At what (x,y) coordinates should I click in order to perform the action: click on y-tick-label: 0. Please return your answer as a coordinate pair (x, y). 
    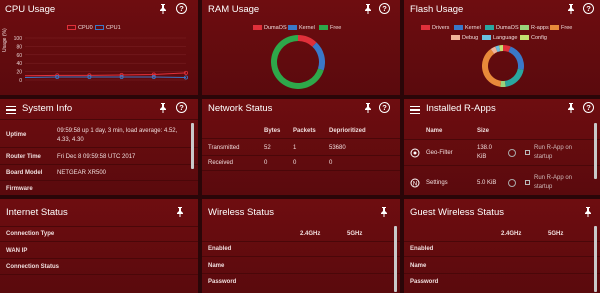
    Looking at the image, I should click on (20, 81).